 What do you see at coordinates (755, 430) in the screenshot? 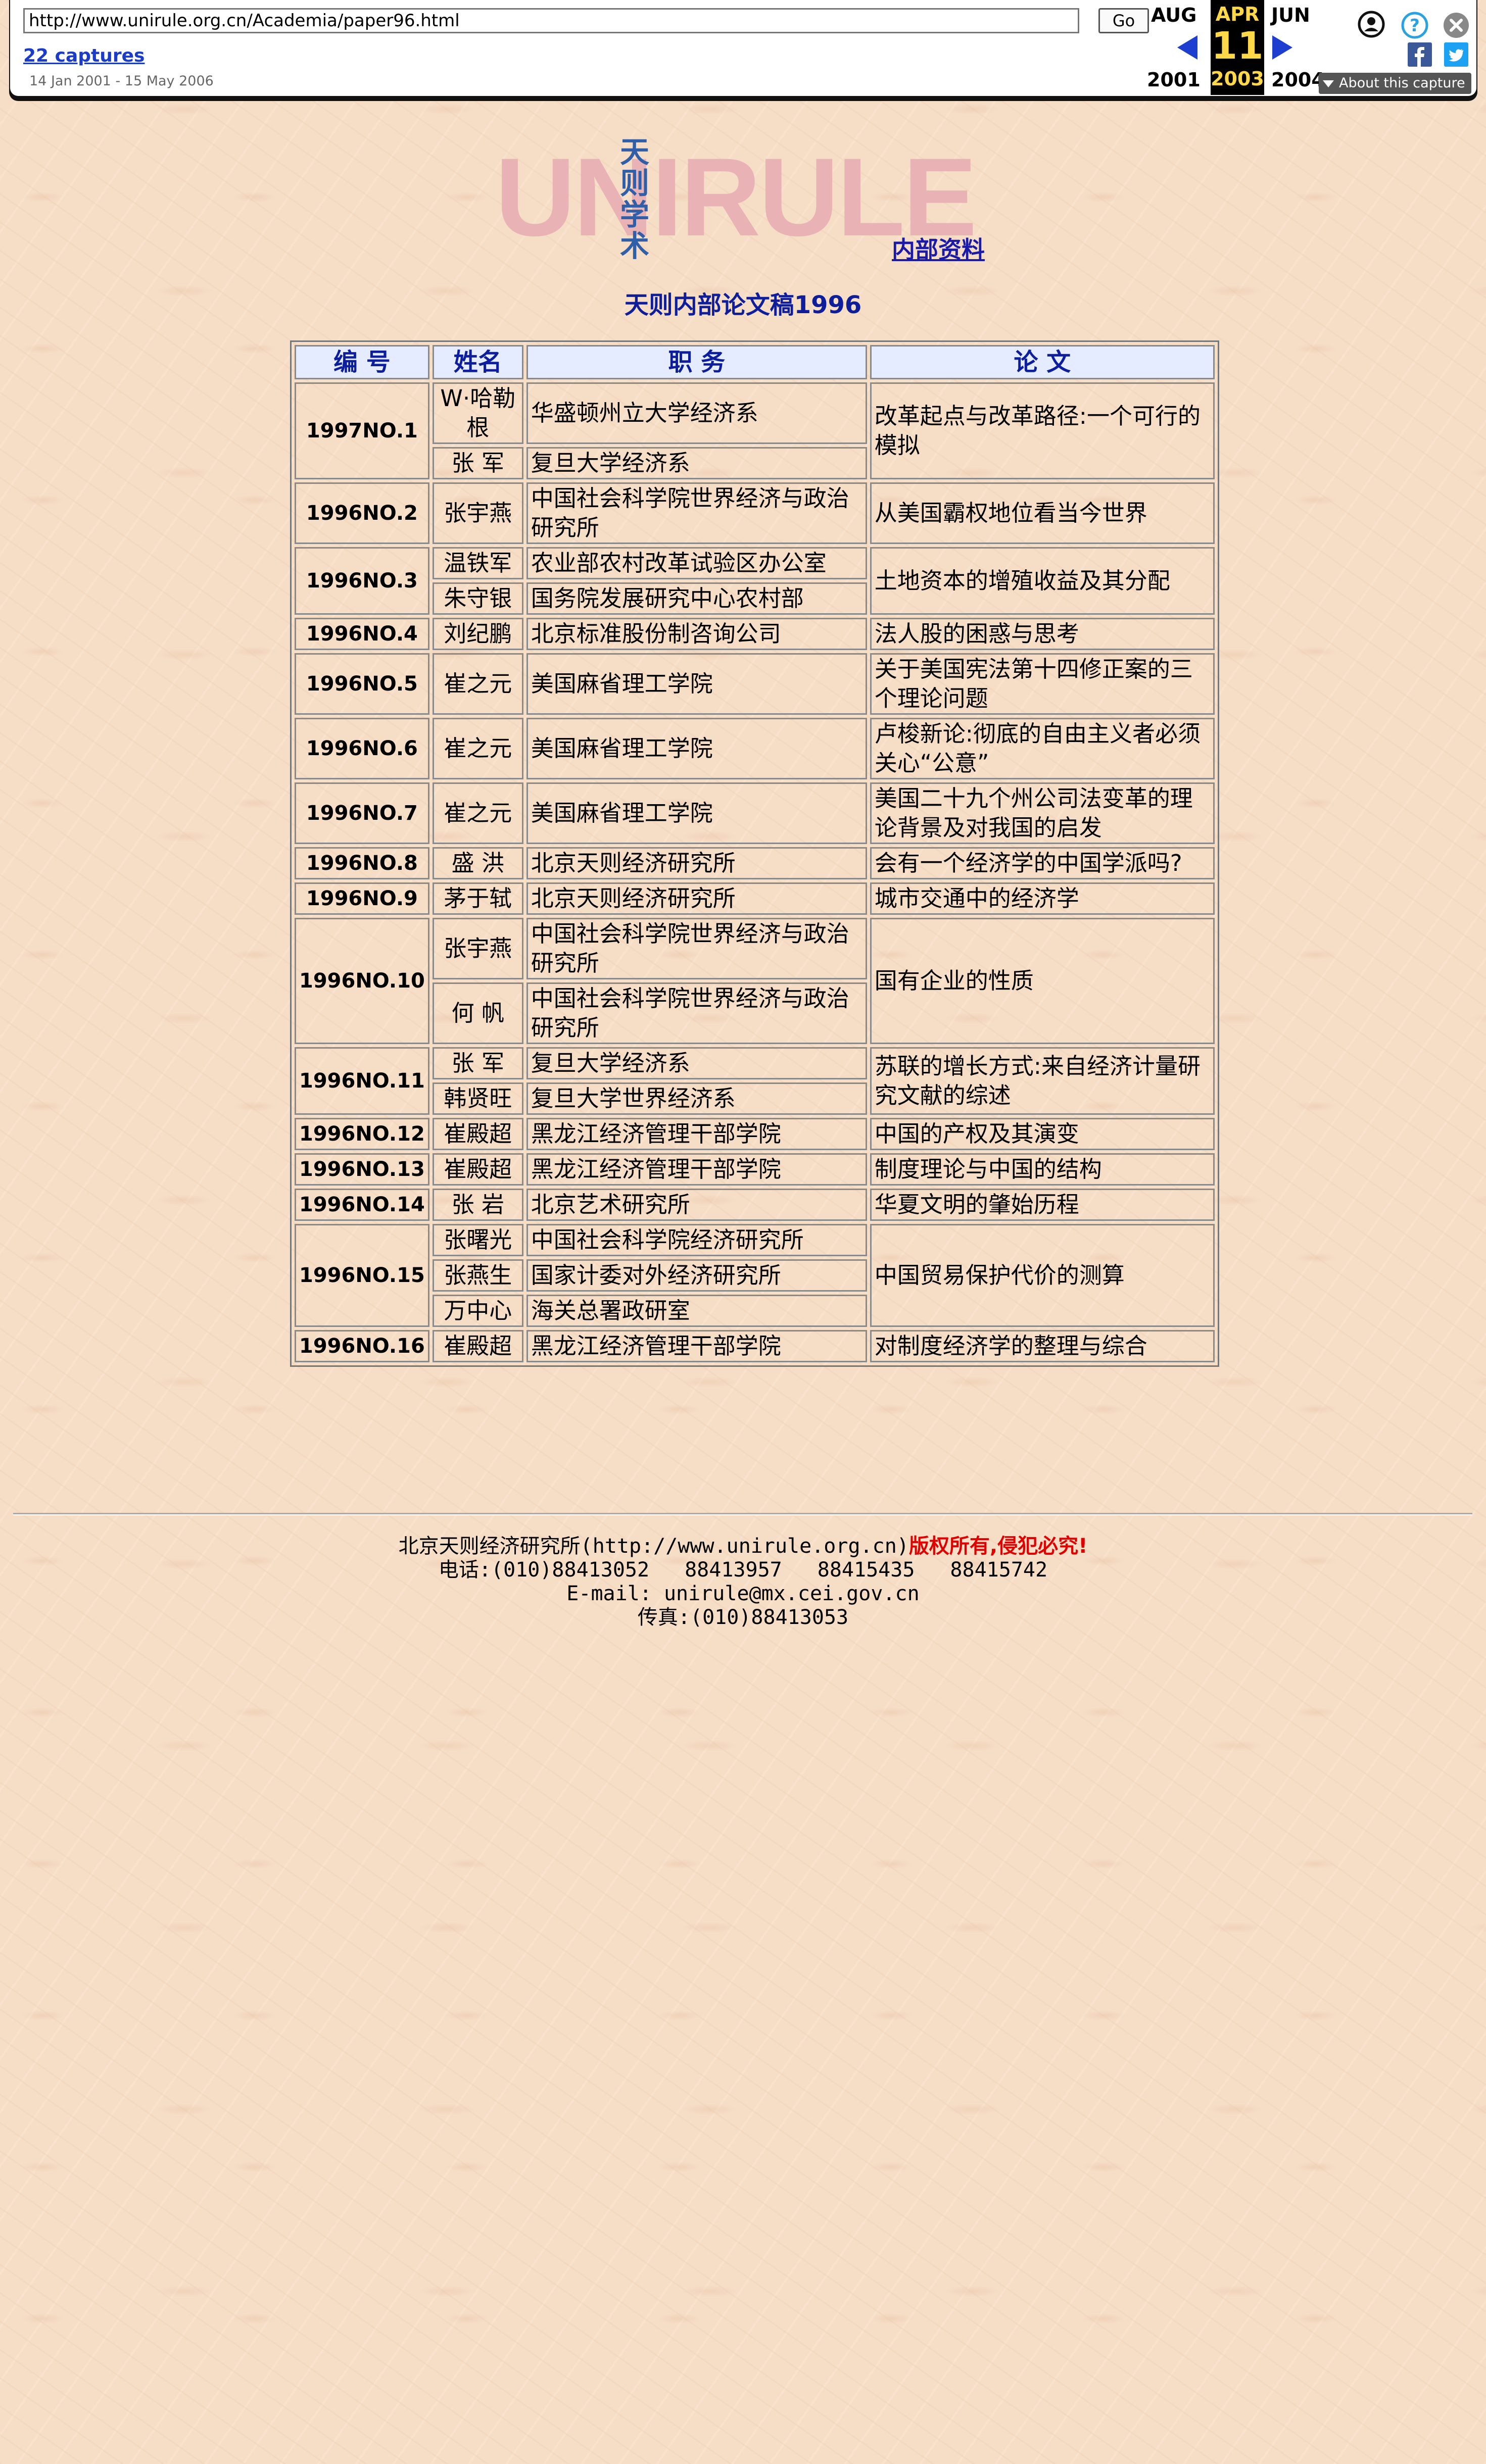
I see `table-row: 1997NO.1 W·哈勒根 华盛顿州立大学经济系 改革起点与改革路径:一个可行的模拟` at bounding box center [755, 430].